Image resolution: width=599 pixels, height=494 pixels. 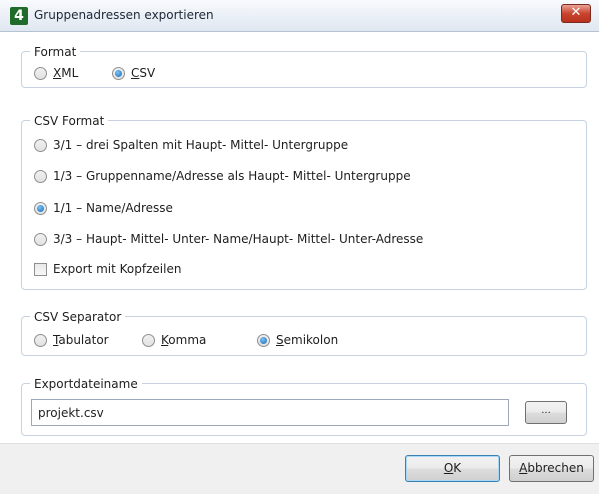 What do you see at coordinates (66, 73) in the screenshot?
I see `format-option-xml-label: XML` at bounding box center [66, 73].